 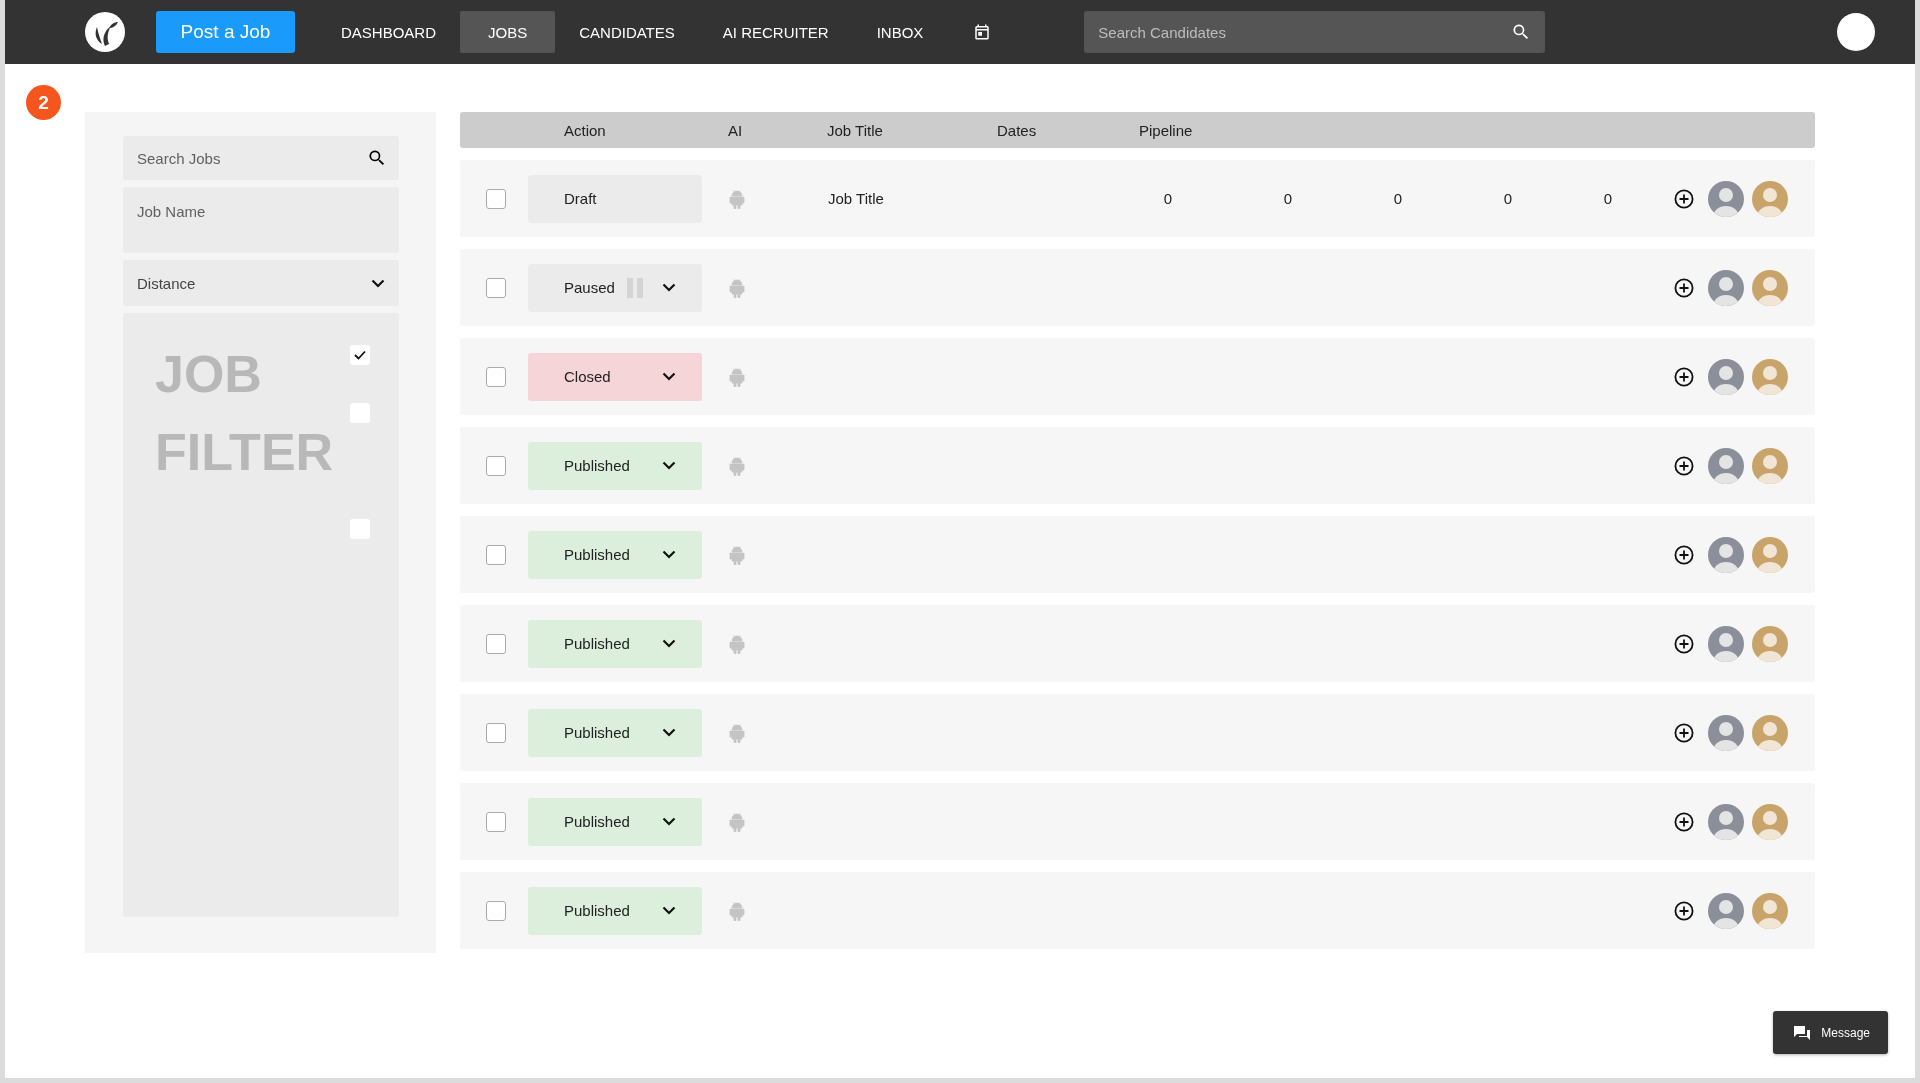 I want to click on nav-tab: JOBS, so click(x=508, y=32).